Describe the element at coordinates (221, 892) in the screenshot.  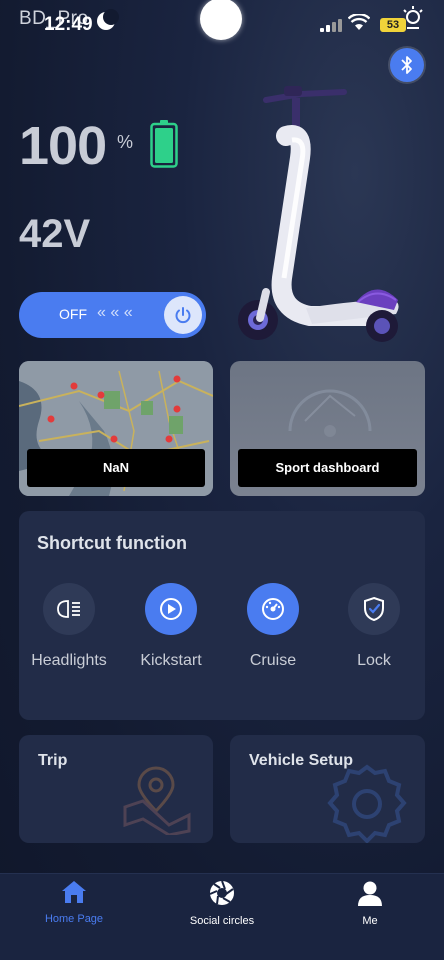
I see `aperture-icon` at that location.